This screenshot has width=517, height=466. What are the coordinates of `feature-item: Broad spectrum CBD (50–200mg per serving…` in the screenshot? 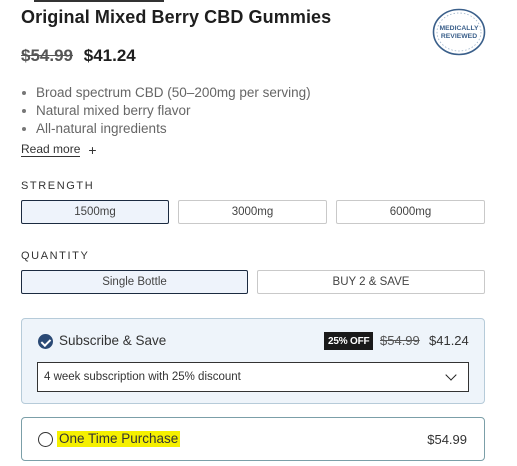 It's located at (166, 93).